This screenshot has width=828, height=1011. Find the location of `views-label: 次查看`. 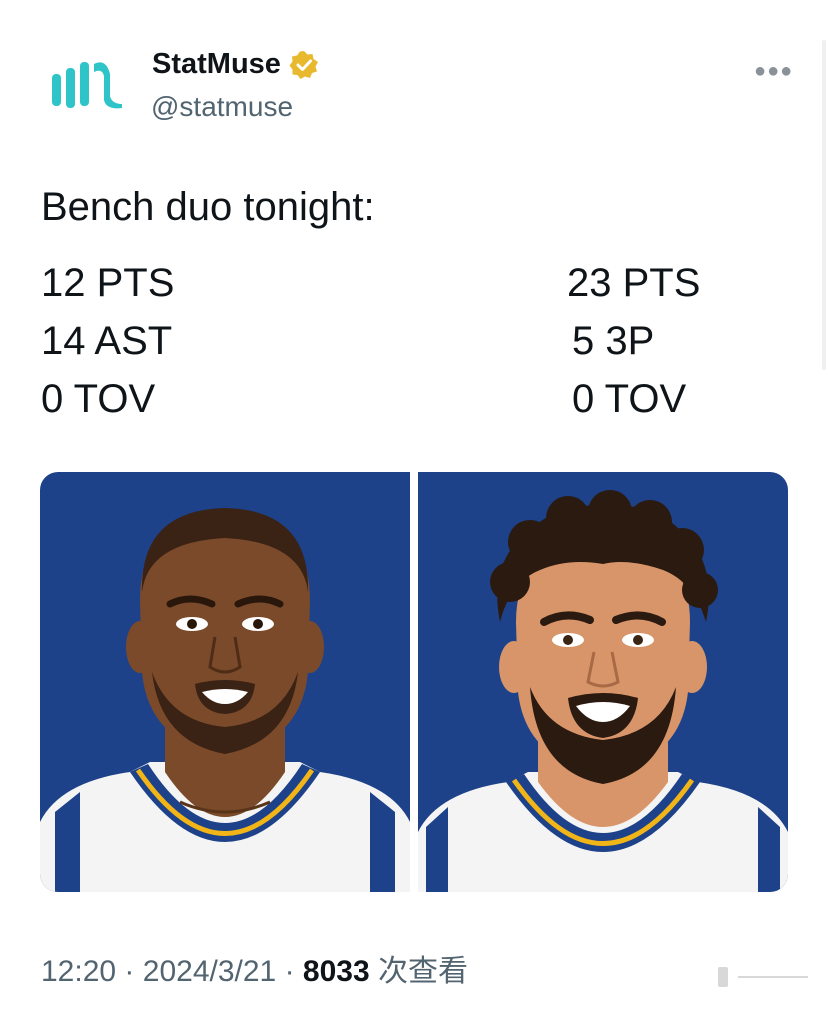

views-label: 次查看 is located at coordinates (423, 971).